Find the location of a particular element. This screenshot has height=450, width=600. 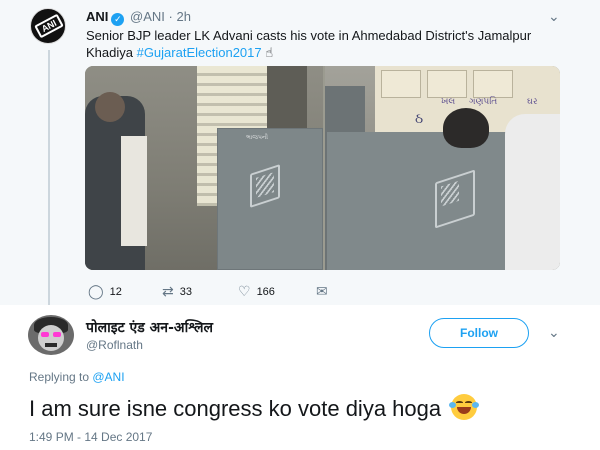

emoji-mouth is located at coordinates (464, 410).